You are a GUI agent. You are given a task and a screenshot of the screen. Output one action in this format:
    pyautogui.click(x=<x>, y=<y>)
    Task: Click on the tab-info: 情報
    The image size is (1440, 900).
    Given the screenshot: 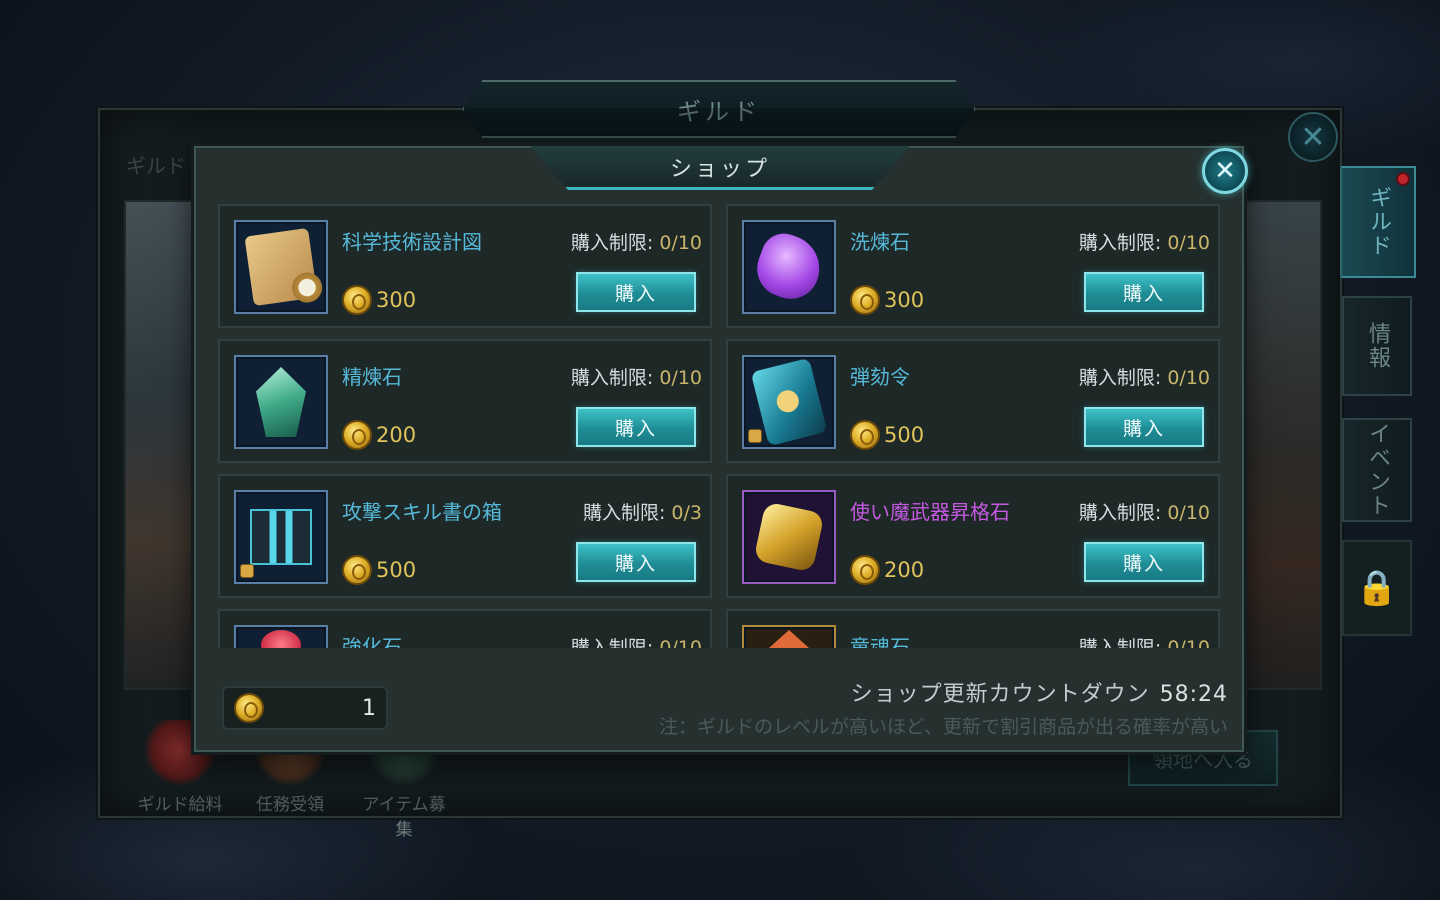 What is the action you would take?
    pyautogui.click(x=1377, y=346)
    